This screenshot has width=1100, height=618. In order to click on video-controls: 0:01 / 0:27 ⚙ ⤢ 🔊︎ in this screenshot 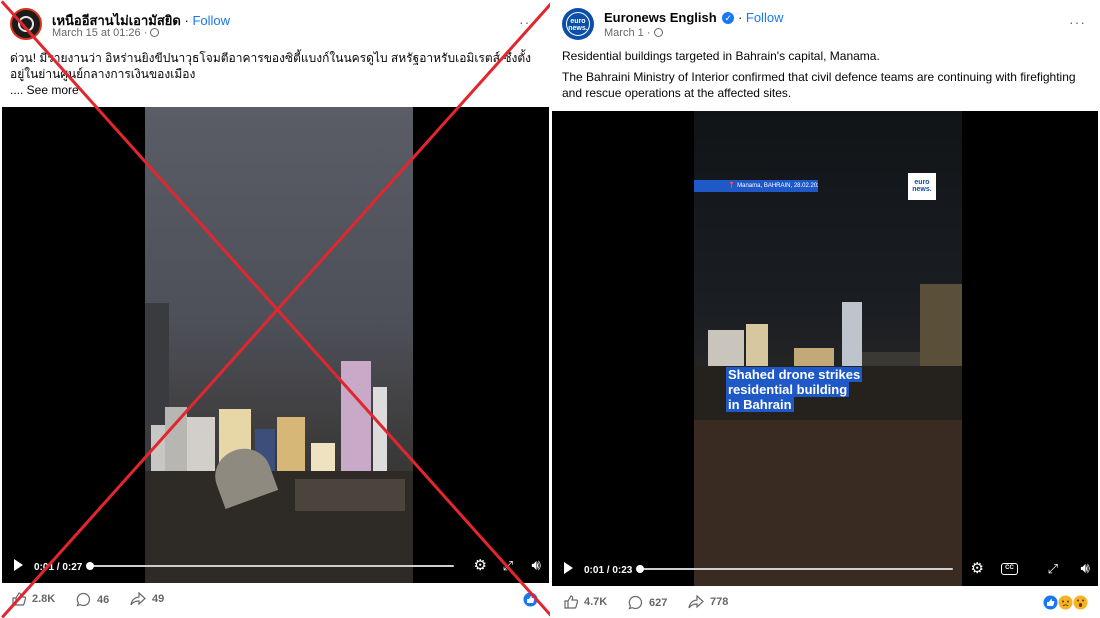, I will do `click(275, 566)`.